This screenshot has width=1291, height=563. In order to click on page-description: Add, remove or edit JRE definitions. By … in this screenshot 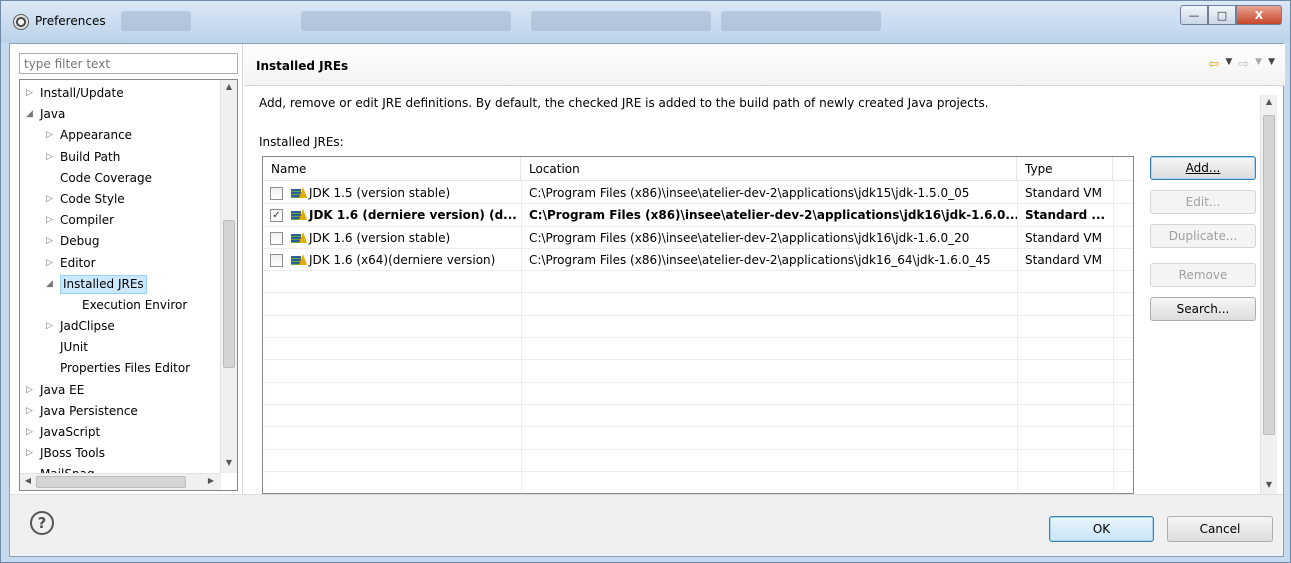, I will do `click(624, 103)`.